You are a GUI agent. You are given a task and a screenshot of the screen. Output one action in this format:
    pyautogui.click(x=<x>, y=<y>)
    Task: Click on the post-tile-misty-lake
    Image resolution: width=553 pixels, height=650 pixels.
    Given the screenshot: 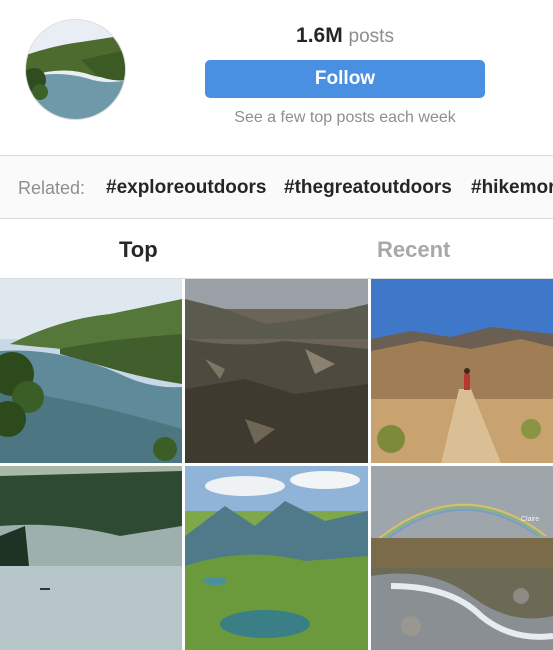 What is the action you would take?
    pyautogui.click(x=91, y=558)
    